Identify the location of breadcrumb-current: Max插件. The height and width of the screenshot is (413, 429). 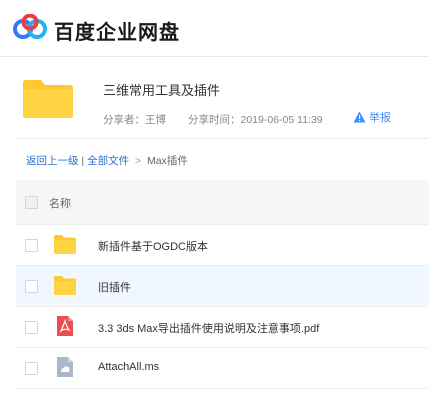
(167, 161).